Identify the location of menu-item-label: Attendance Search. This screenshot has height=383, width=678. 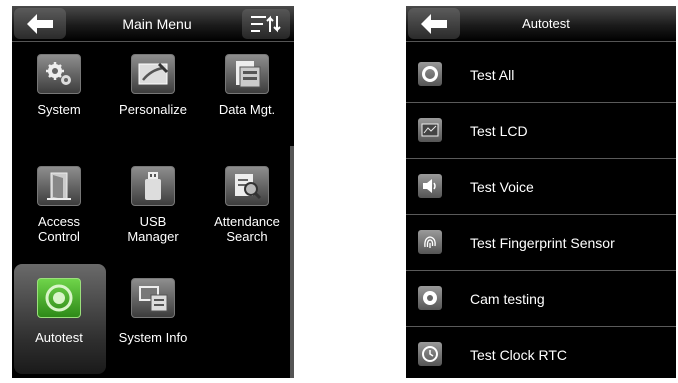
(247, 229).